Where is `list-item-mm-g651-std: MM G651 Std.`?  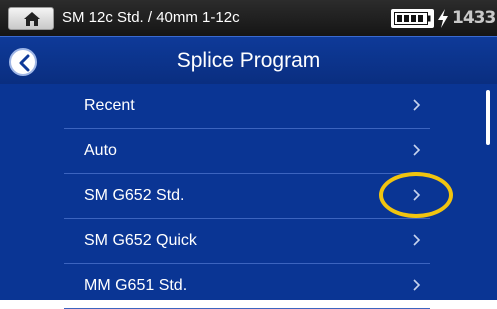 list-item-mm-g651-std: MM G651 Std. is located at coordinates (247, 286).